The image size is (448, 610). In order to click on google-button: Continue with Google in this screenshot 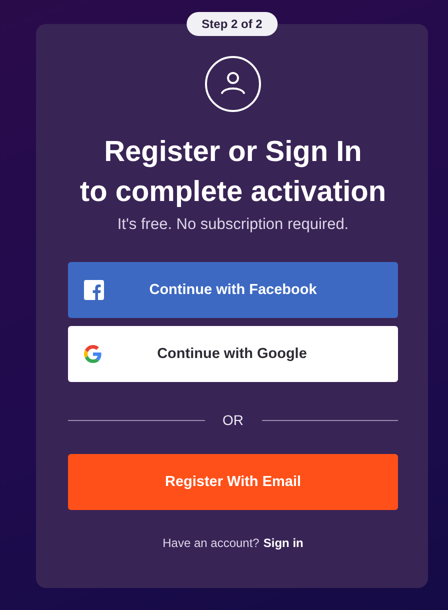, I will do `click(233, 354)`.